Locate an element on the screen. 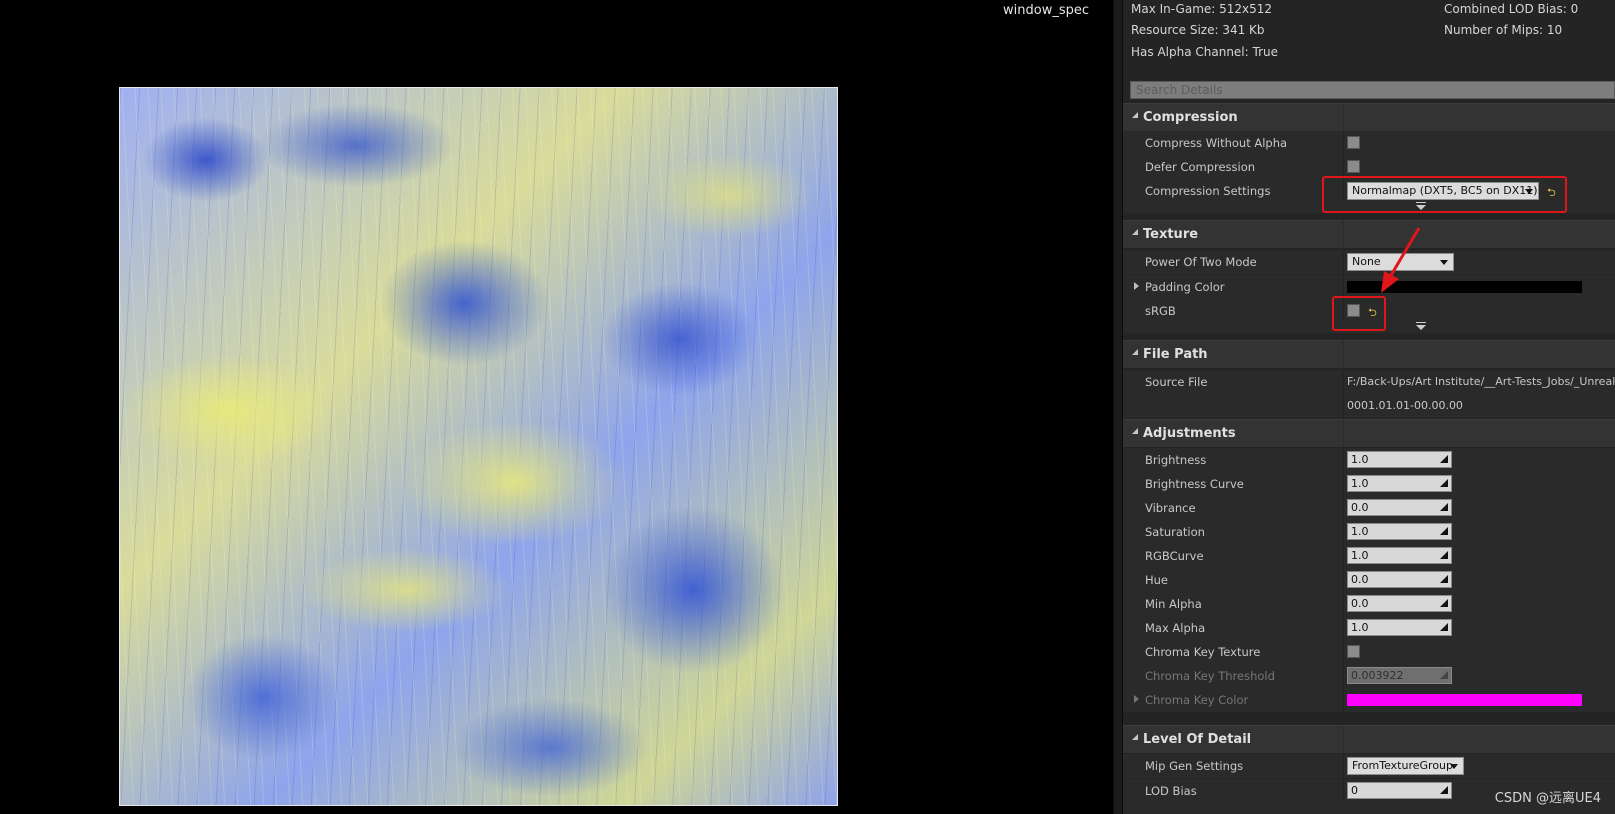 This screenshot has width=1615, height=814. texture-name-label: window_spec is located at coordinates (1046, 10).